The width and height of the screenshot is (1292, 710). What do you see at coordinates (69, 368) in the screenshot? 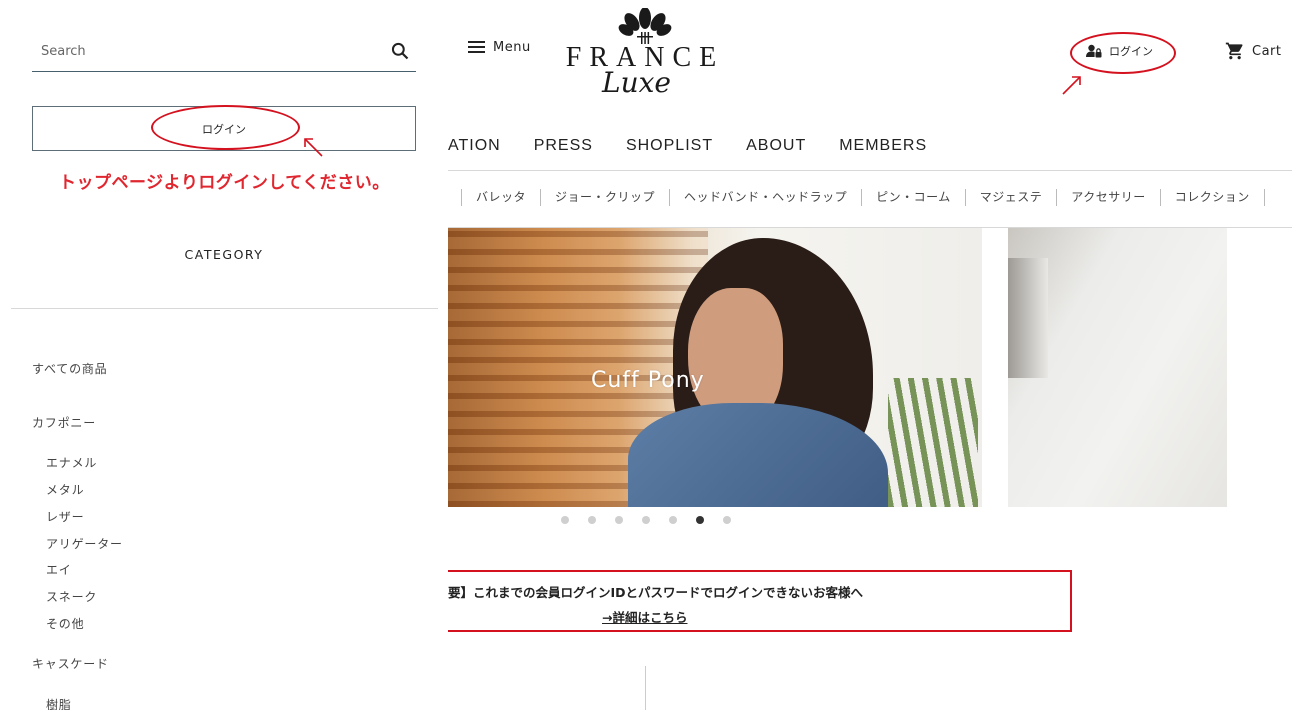
I see `category-item: すべての商品` at bounding box center [69, 368].